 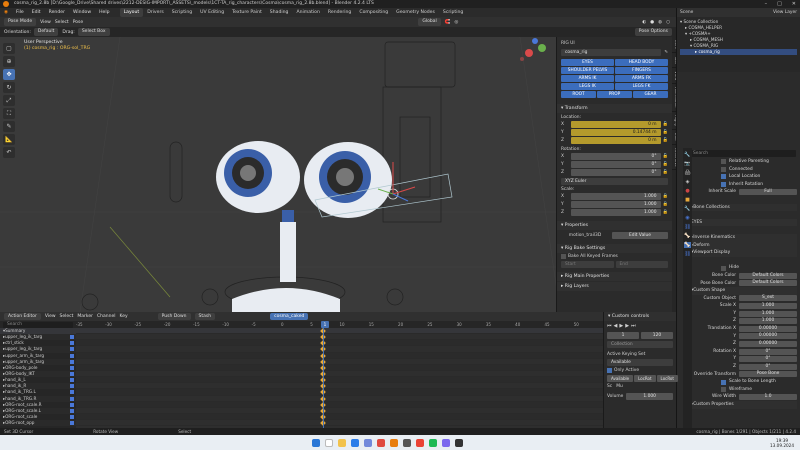 What do you see at coordinates (9, 100) in the screenshot?
I see `scale-tool-icon: ⤢` at bounding box center [9, 100].